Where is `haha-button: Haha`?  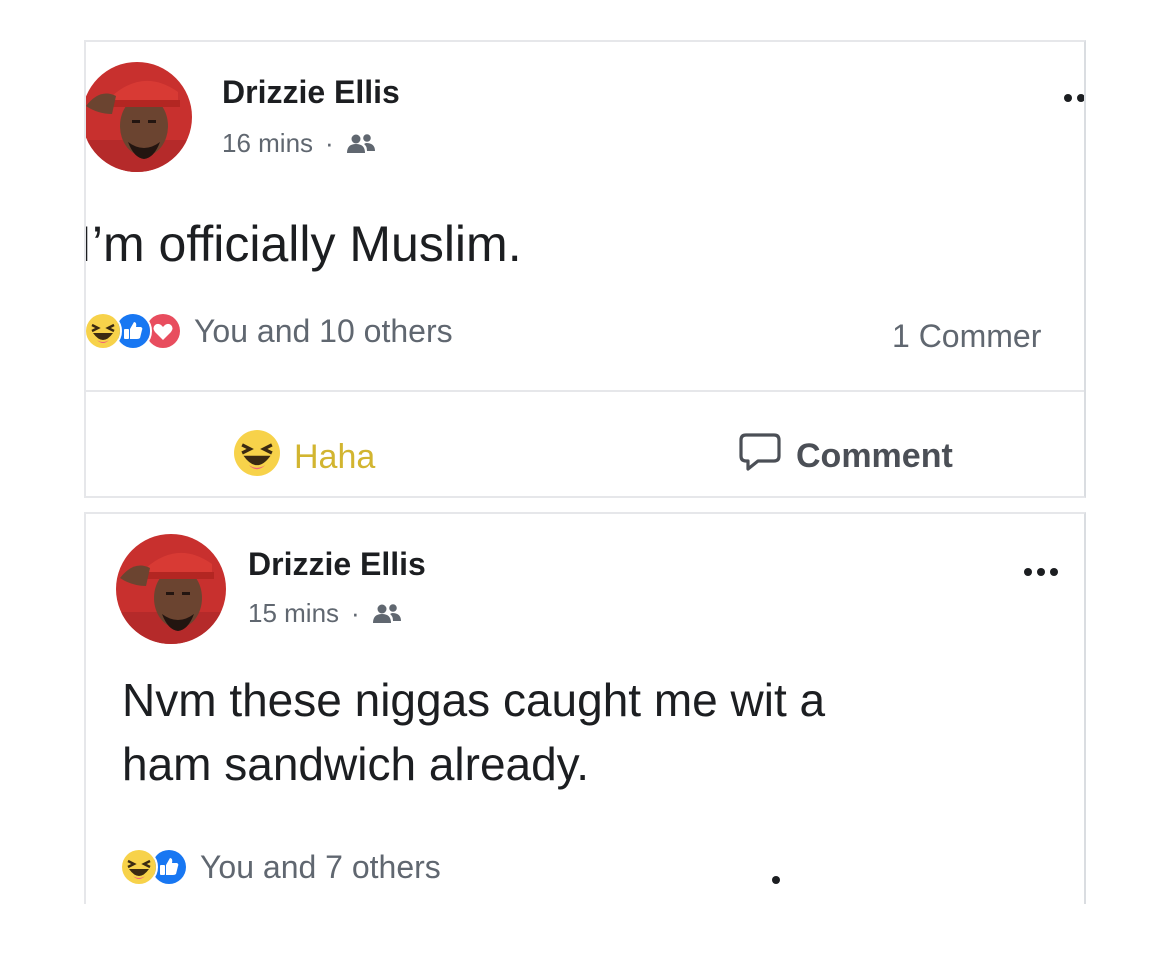 haha-button: Haha is located at coordinates (304, 457).